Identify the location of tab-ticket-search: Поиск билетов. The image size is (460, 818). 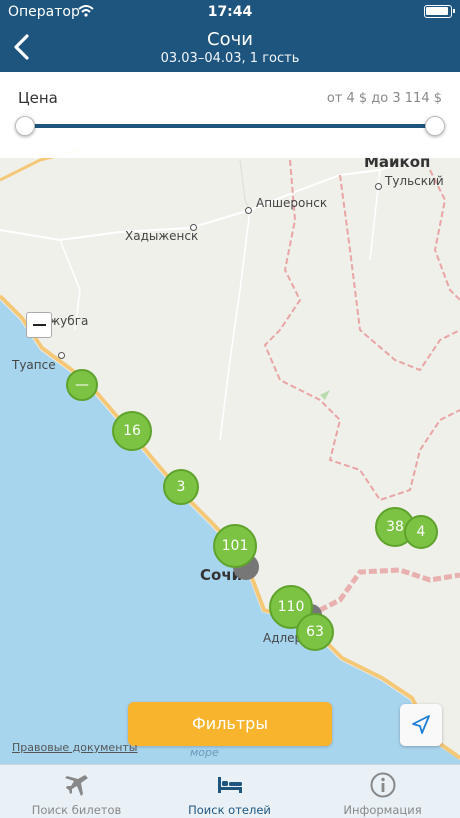
(76, 791).